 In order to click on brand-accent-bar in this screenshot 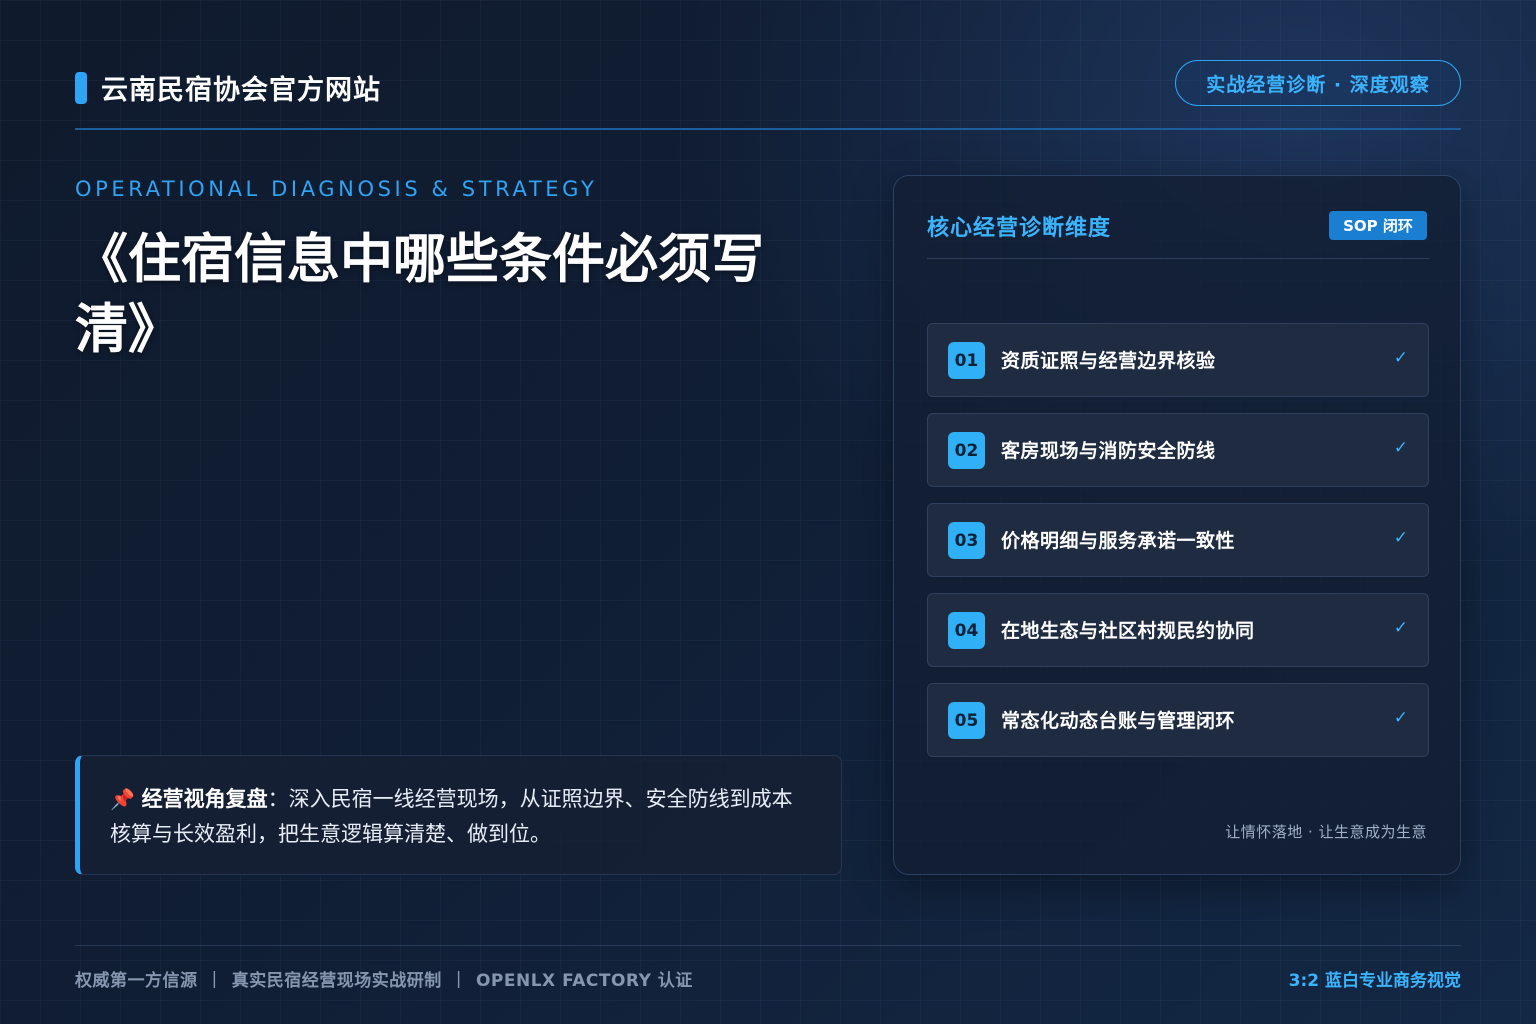, I will do `click(81, 87)`.